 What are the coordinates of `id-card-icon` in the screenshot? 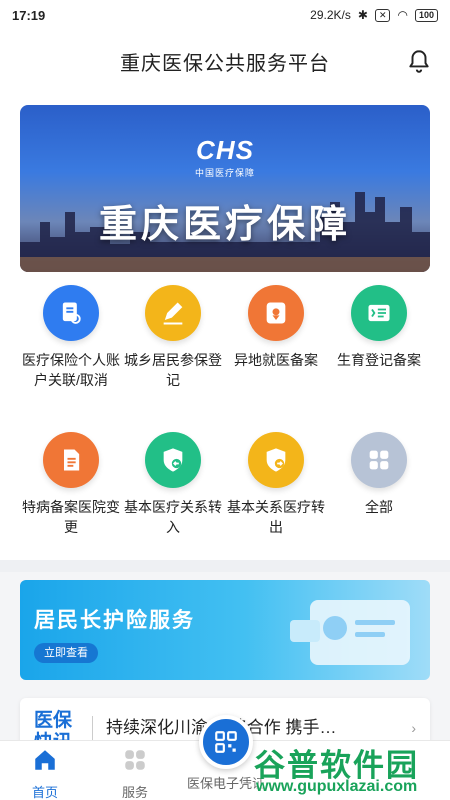 It's located at (379, 313).